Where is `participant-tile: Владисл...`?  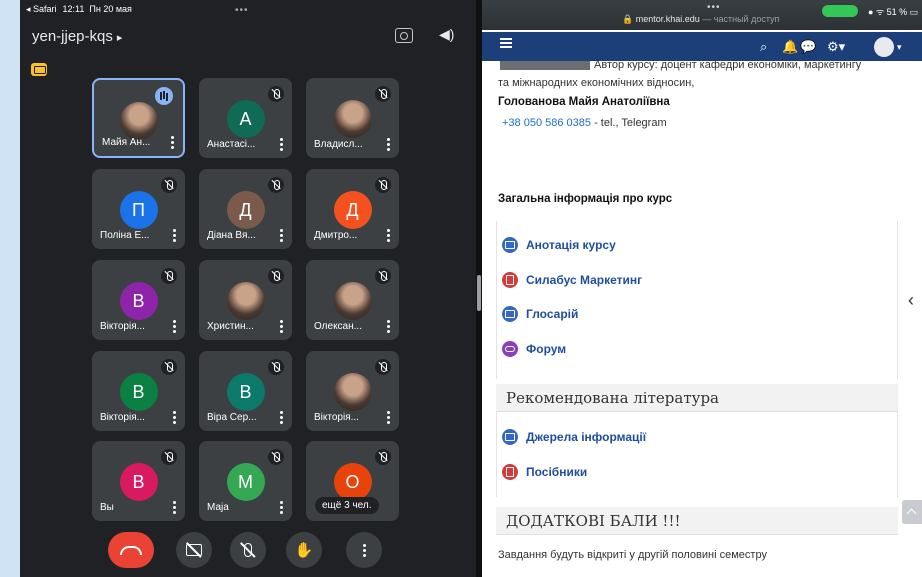
participant-tile: Владисл... is located at coordinates (352, 118).